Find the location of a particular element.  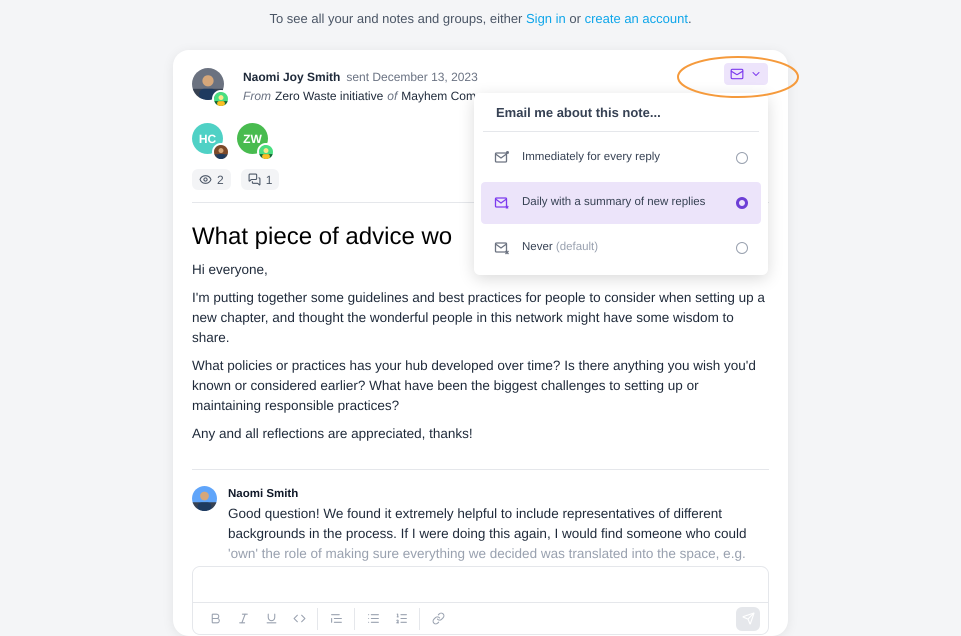

menu-option: Never (default) is located at coordinates (621, 247).